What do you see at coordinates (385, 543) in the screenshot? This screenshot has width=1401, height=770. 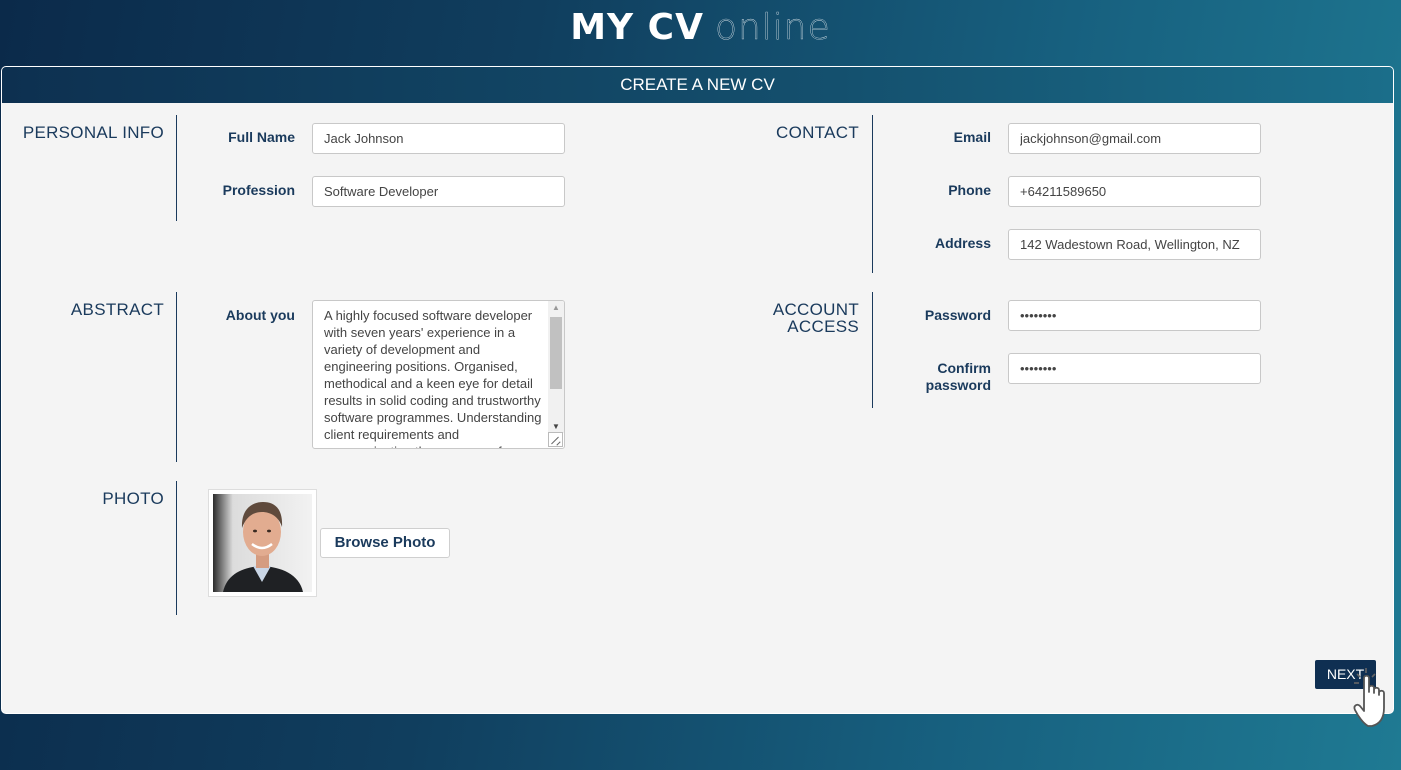 I see `browse-photo-button: Browse Photo` at bounding box center [385, 543].